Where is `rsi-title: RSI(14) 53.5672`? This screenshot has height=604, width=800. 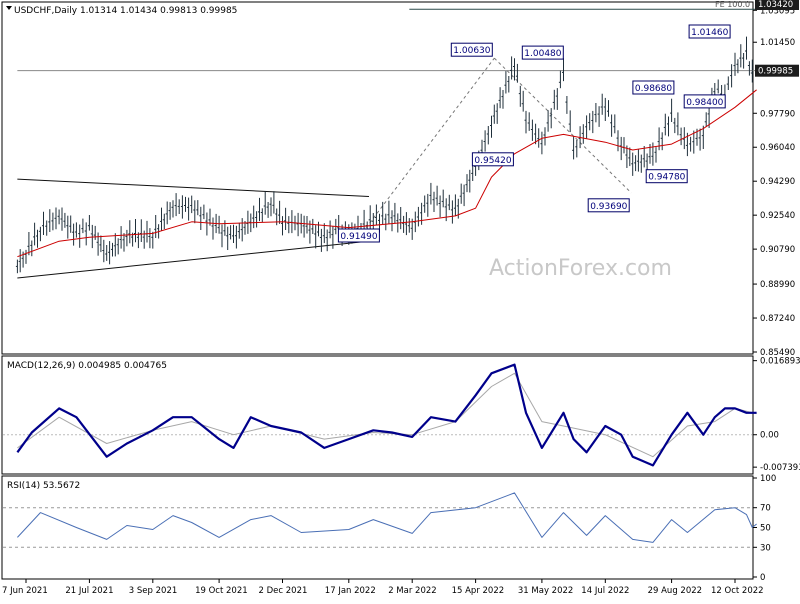
rsi-title: RSI(14) 53.5672 is located at coordinates (43, 486).